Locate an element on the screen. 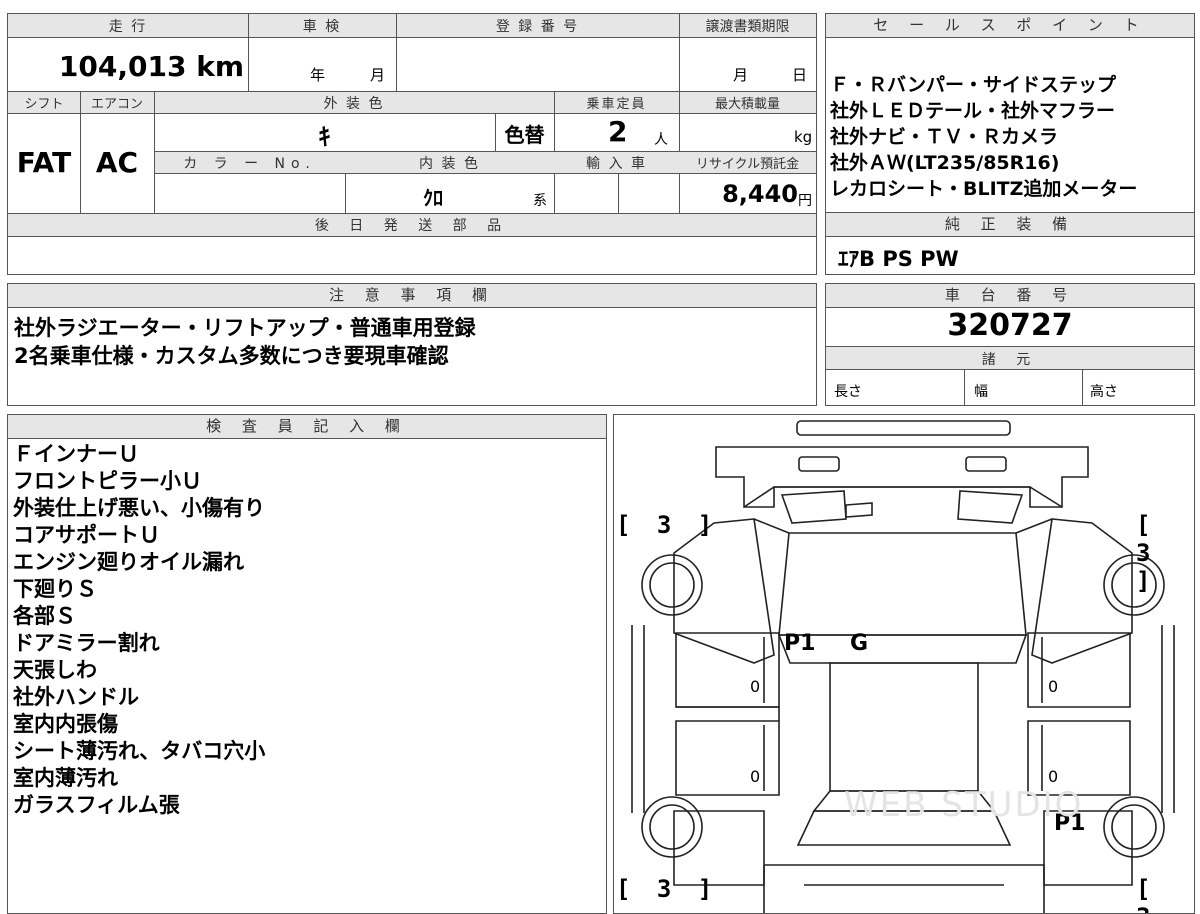 Image resolution: width=1200 pixels, height=914 pixels. note-line: 社外ラジエーター・リフトアップ・普通車用登録 is located at coordinates (245, 328).